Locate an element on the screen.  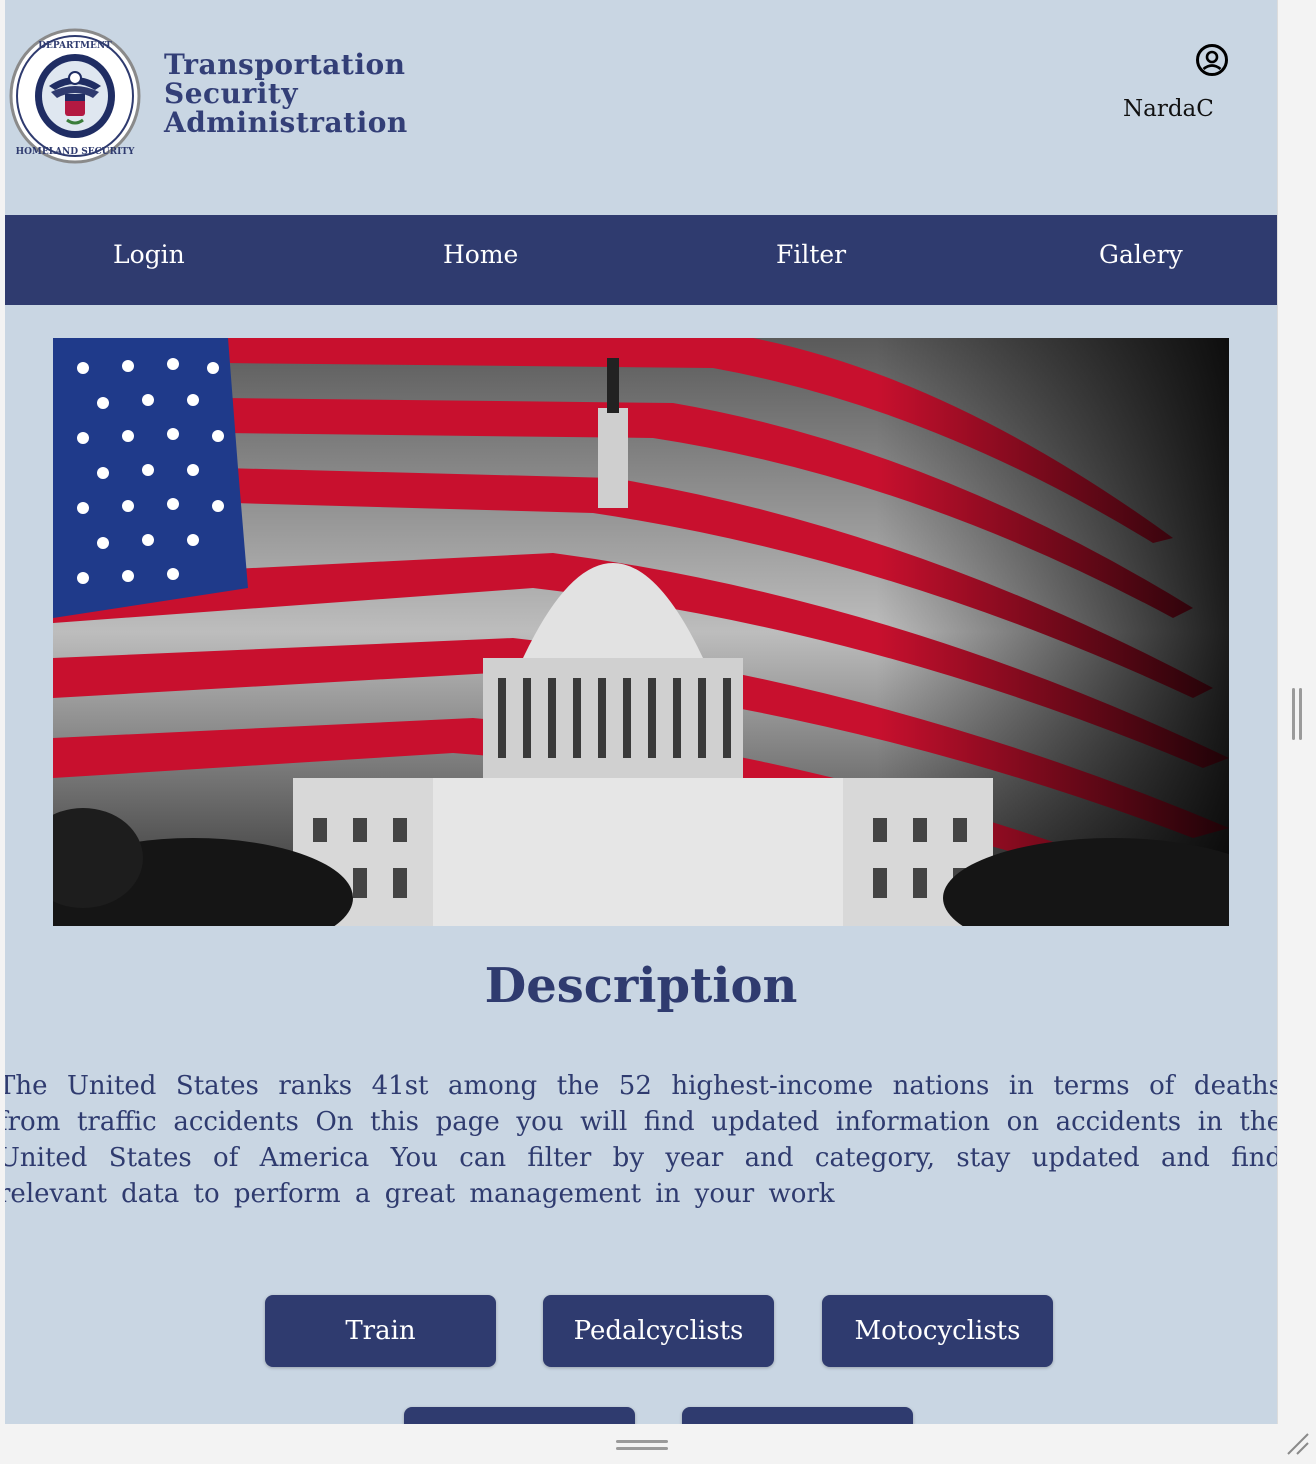
user-name: NardaC is located at coordinates (1168, 109).